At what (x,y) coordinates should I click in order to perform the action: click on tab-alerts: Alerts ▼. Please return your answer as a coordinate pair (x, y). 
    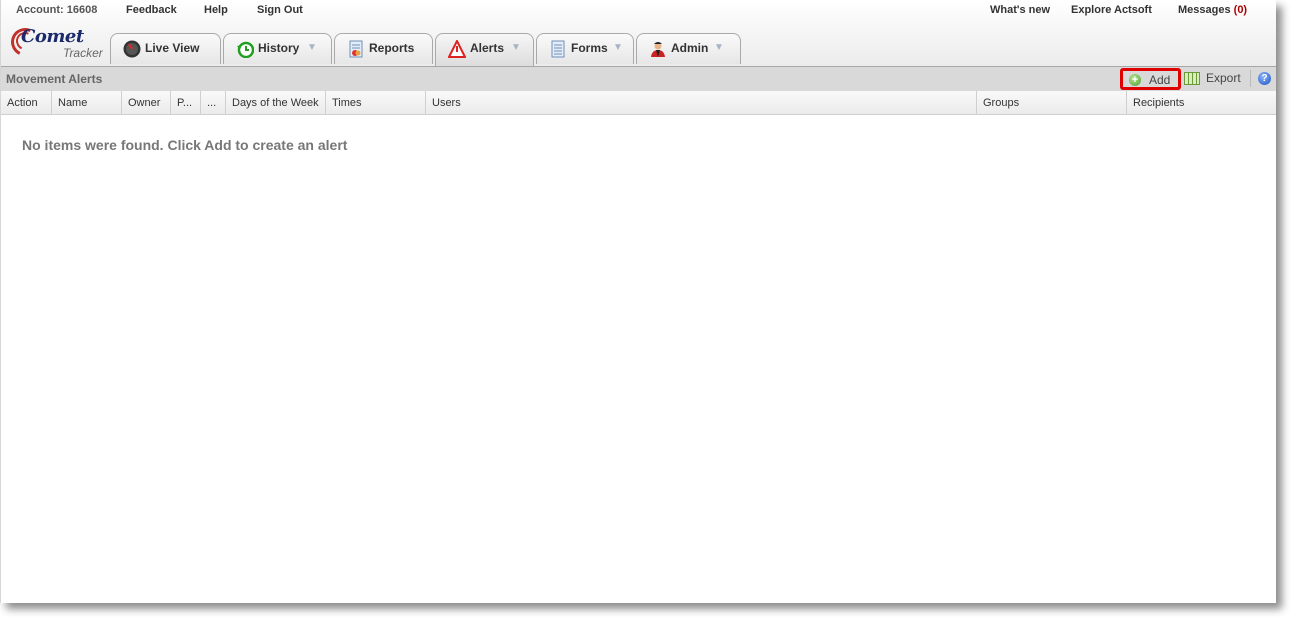
    Looking at the image, I should click on (484, 50).